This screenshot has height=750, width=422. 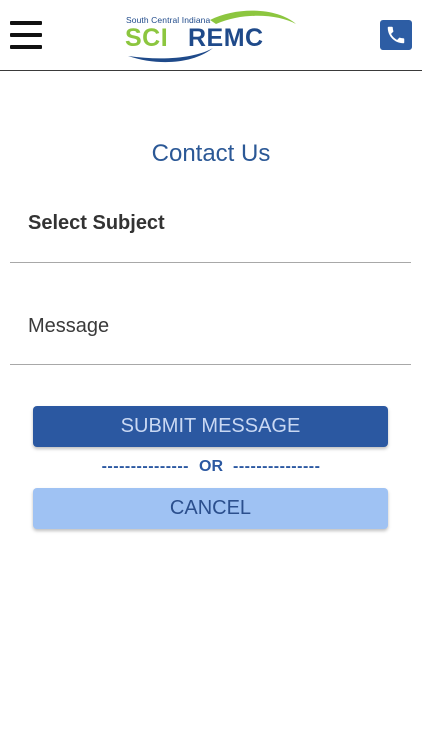 I want to click on logo-sci-text: SCI, so click(x=147, y=38).